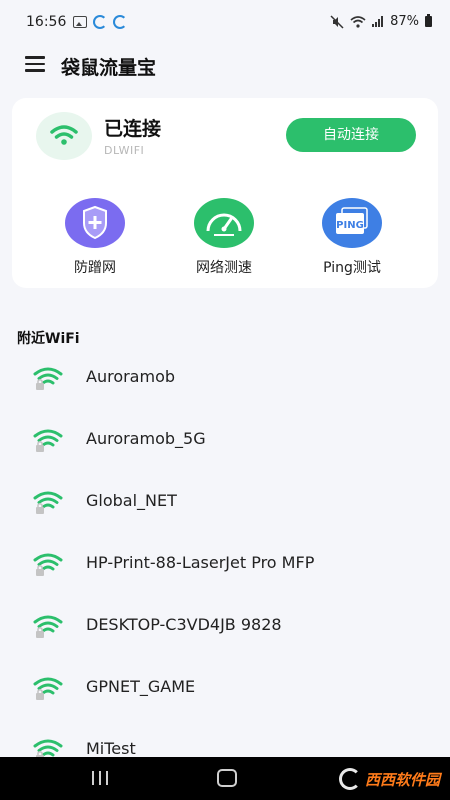 The width and height of the screenshot is (450, 800). Describe the element at coordinates (404, 21) in the screenshot. I see `battery-level: 87%` at that location.